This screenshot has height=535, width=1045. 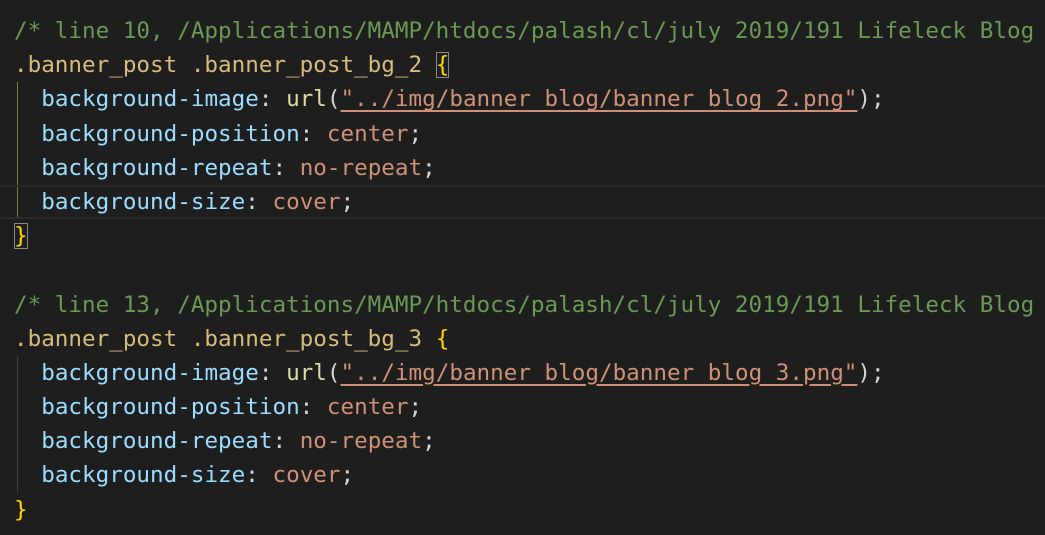 I want to click on code-line-close-brace-2: }, so click(x=522, y=510).